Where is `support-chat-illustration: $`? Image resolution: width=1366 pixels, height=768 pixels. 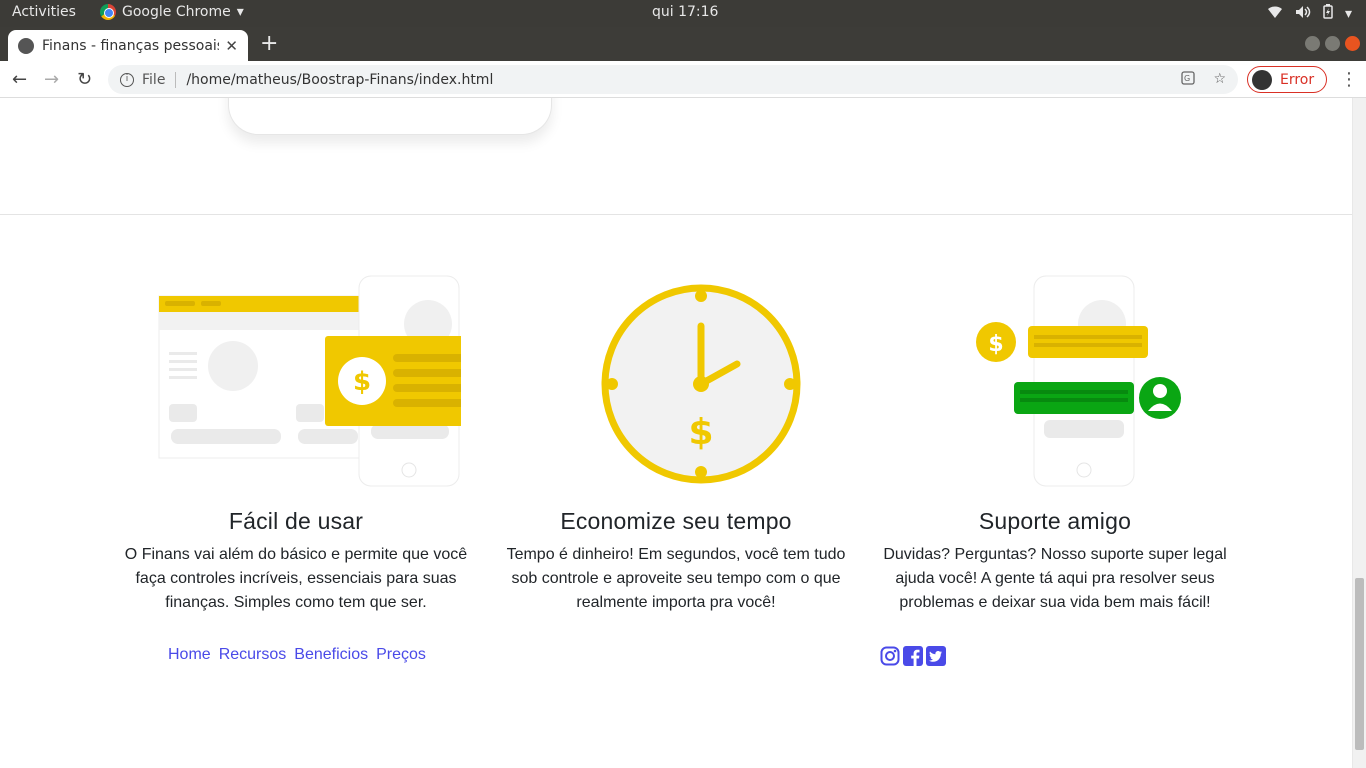
support-chat-illustration: $ is located at coordinates (1078, 381).